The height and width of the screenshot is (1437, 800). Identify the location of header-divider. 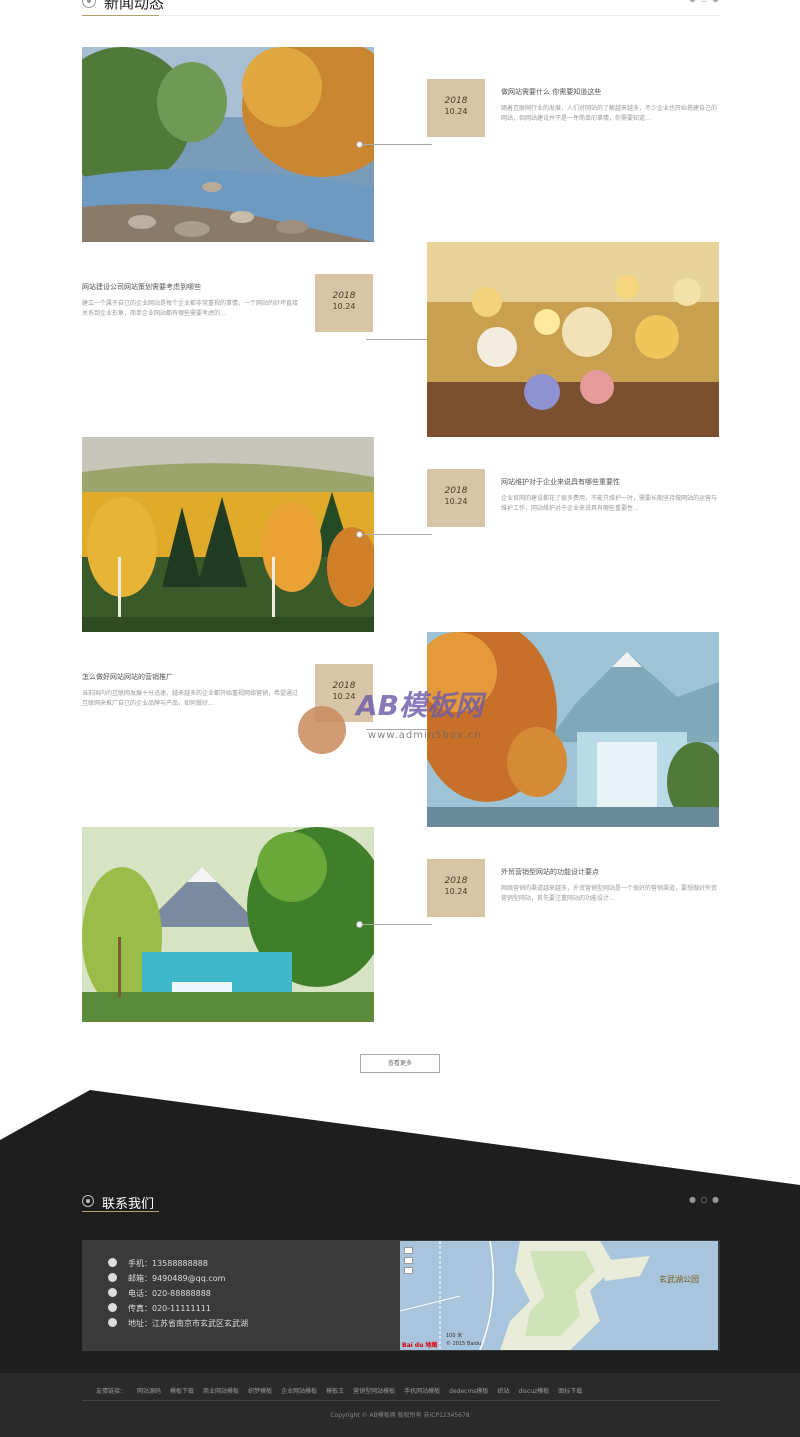
(439, 15).